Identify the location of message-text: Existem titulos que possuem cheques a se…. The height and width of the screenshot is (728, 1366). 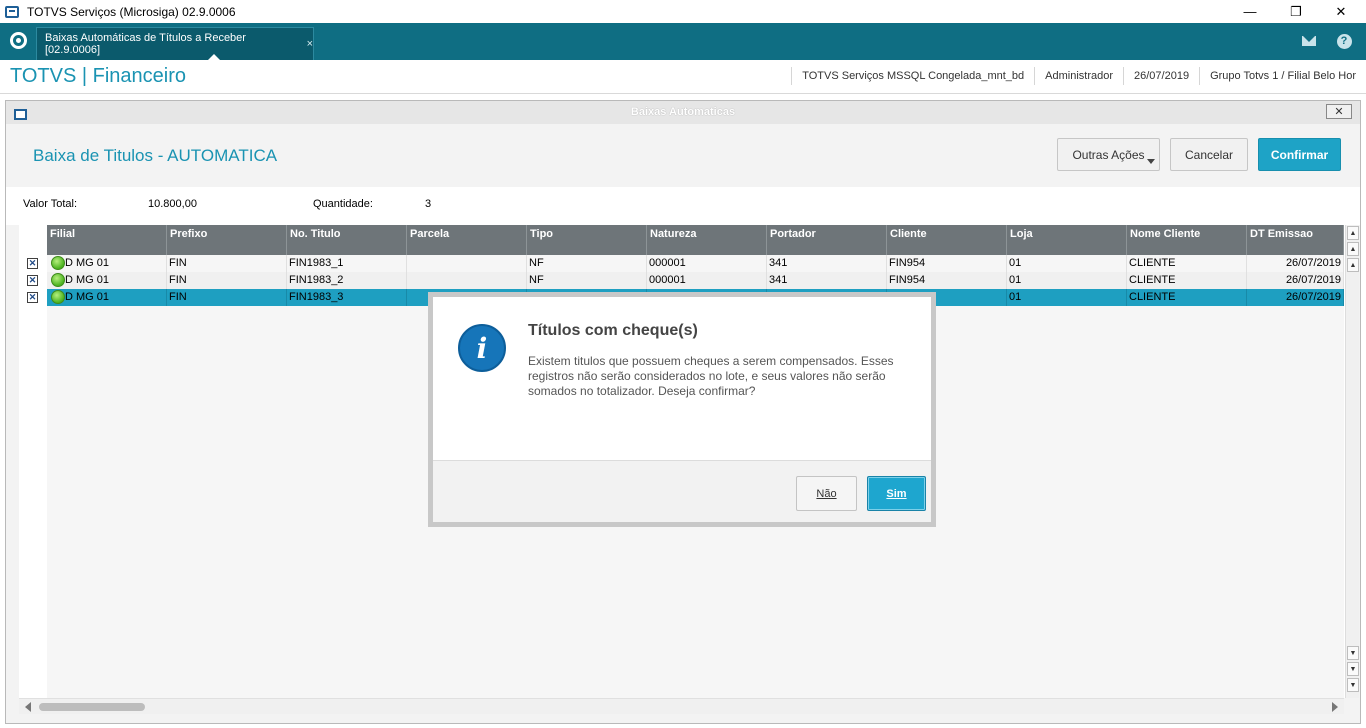
(711, 376).